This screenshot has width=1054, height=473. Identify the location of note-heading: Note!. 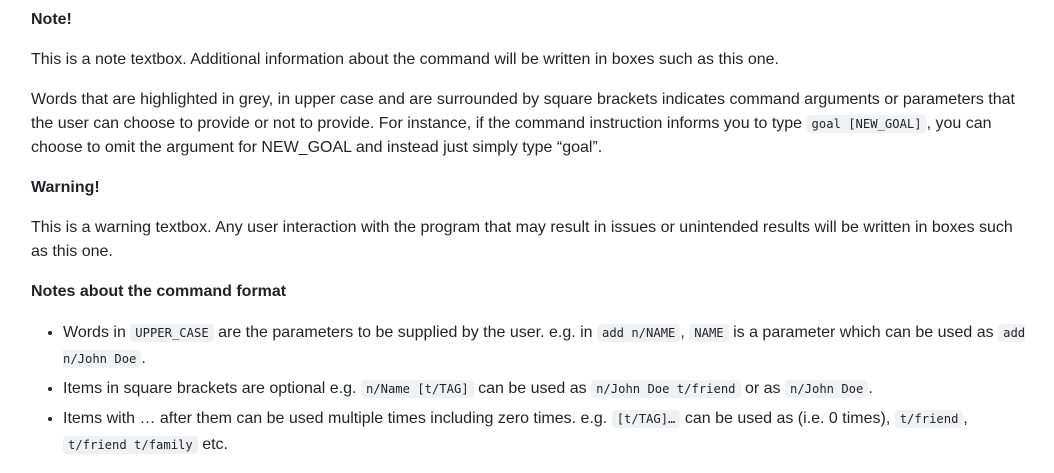
(51, 19).